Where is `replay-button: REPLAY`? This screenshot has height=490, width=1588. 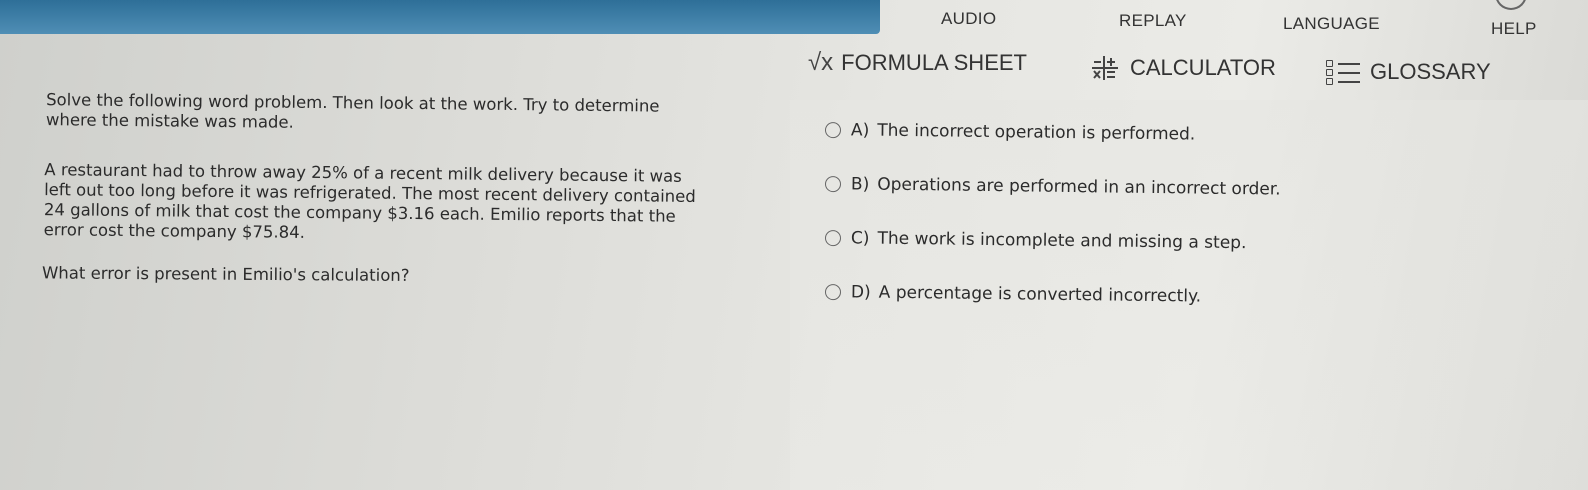 replay-button: REPLAY is located at coordinates (1153, 21).